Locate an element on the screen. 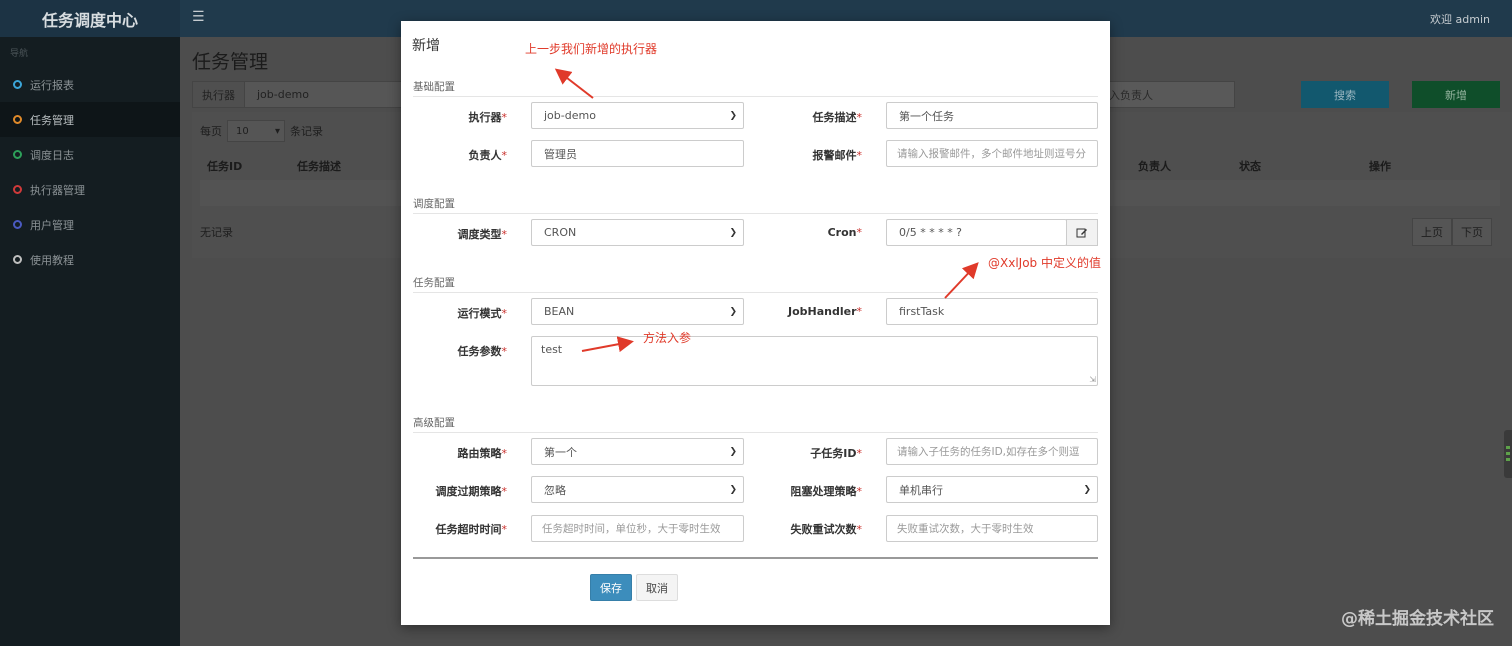 The height and width of the screenshot is (646, 1512). block-strategy-label: 阻塞处理策略* is located at coordinates (826, 491).